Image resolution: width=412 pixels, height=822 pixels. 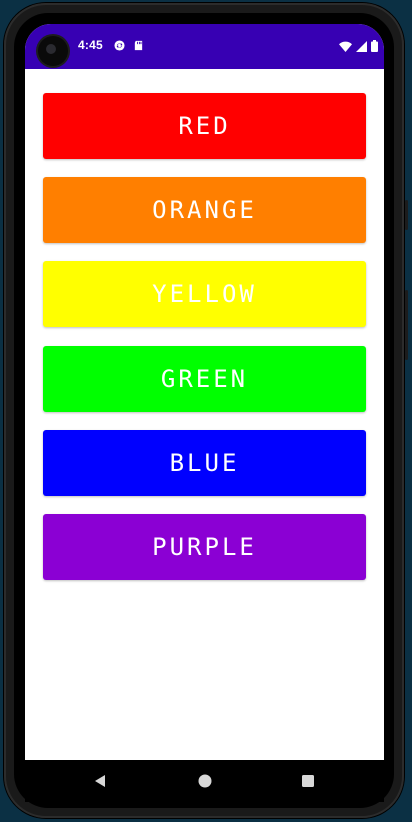 What do you see at coordinates (90, 45) in the screenshot?
I see `status-time: 4:45` at bounding box center [90, 45].